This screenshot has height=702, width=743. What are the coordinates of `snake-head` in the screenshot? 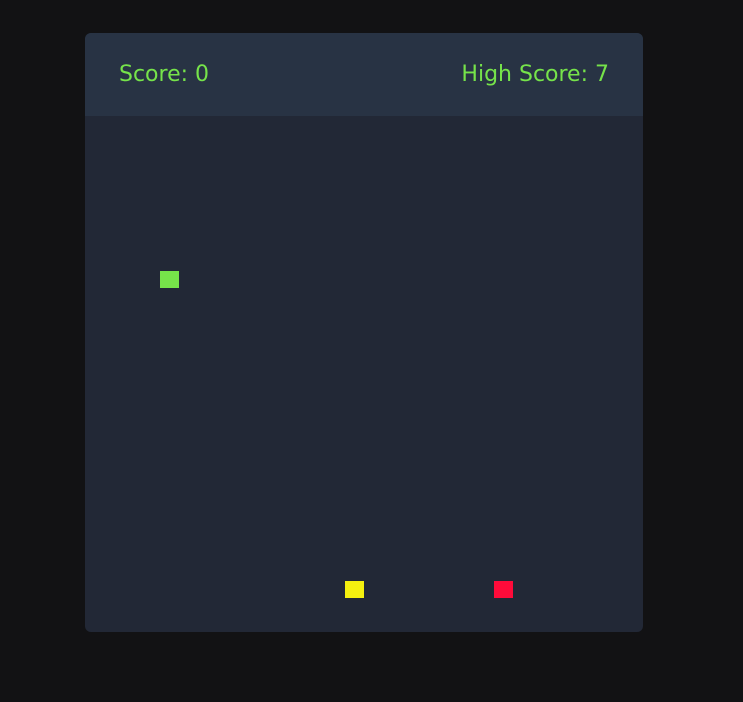 It's located at (169, 279).